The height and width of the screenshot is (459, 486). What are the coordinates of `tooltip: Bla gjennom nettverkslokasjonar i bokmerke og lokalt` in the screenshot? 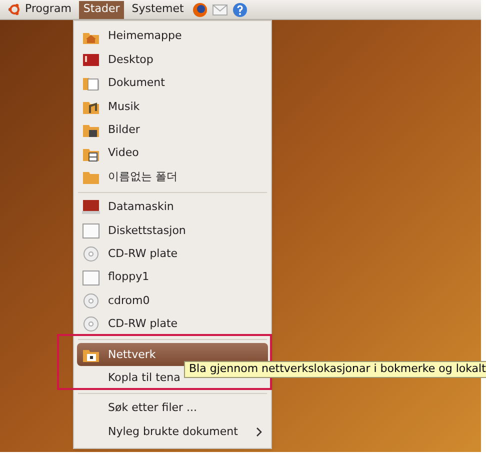 It's located at (335, 369).